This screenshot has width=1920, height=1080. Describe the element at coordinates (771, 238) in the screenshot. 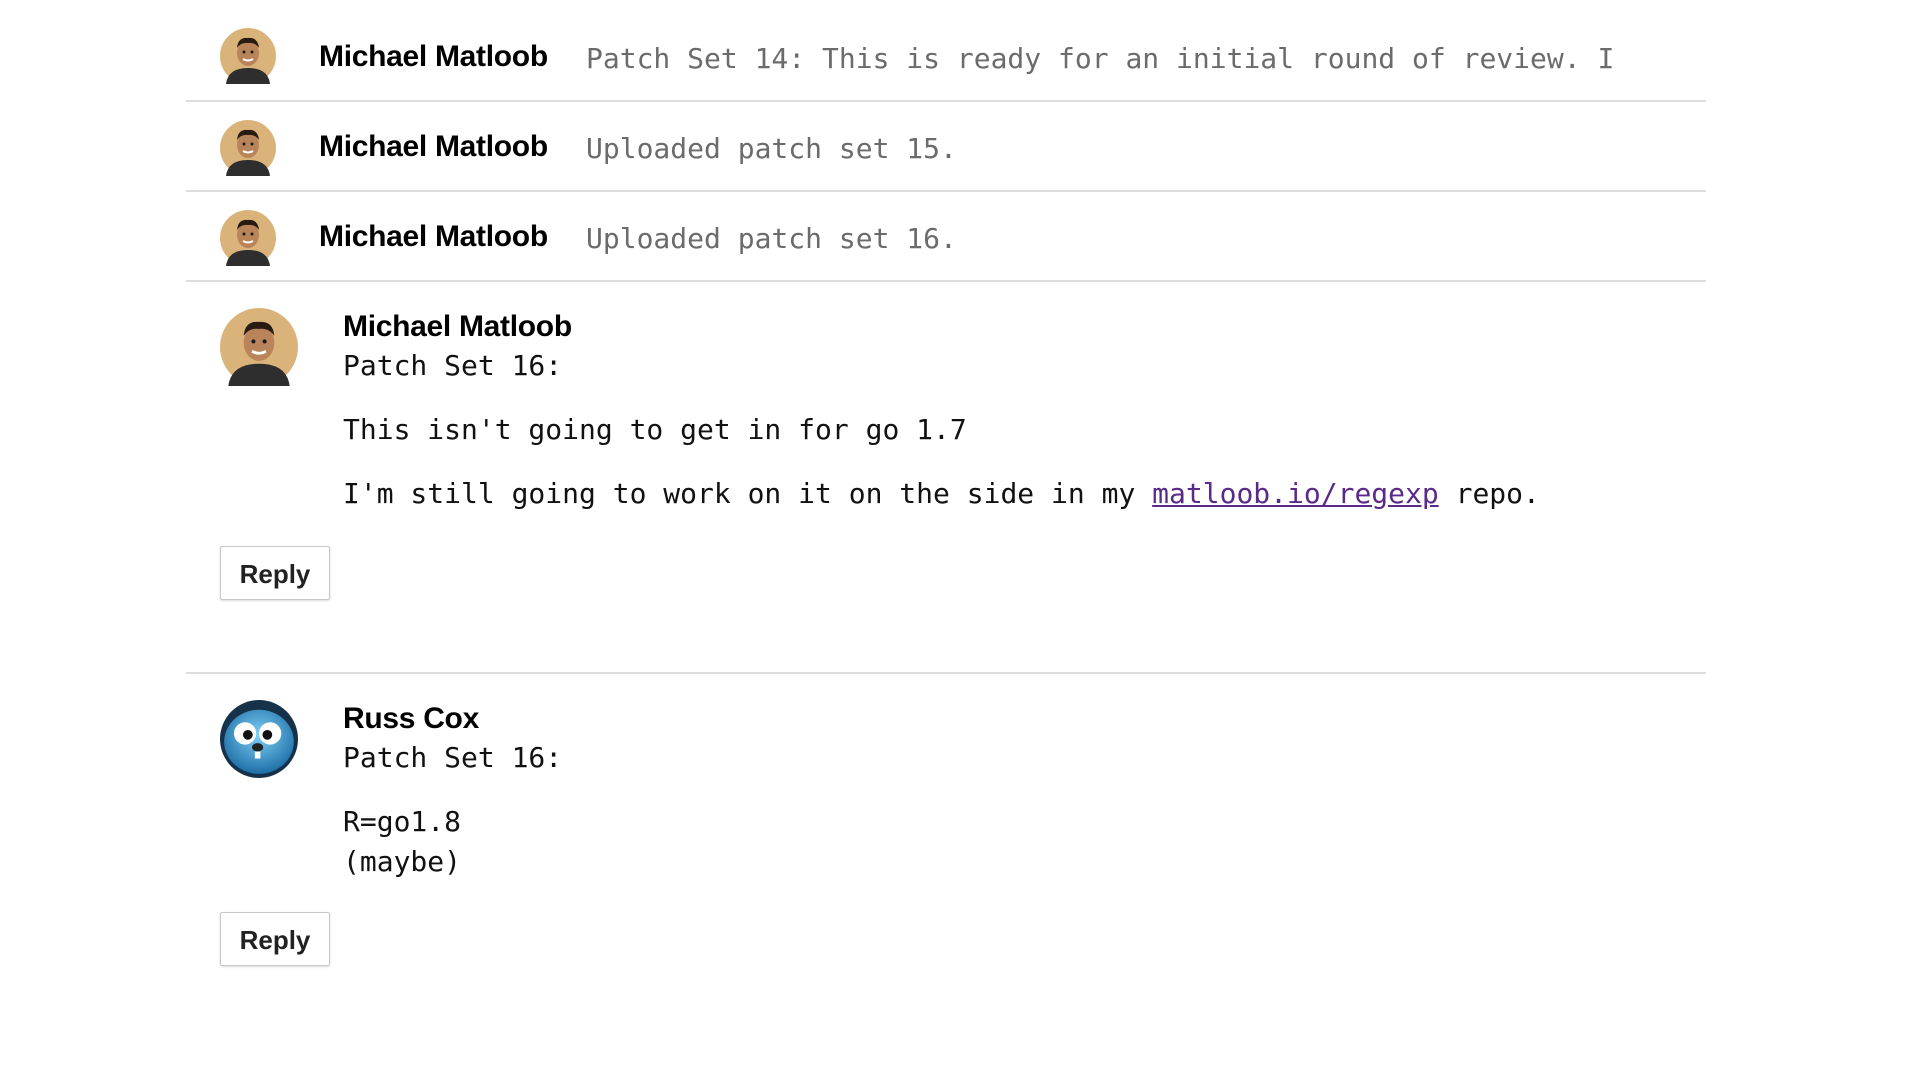

I see `message-summary: Uploaded patch set 16.` at that location.